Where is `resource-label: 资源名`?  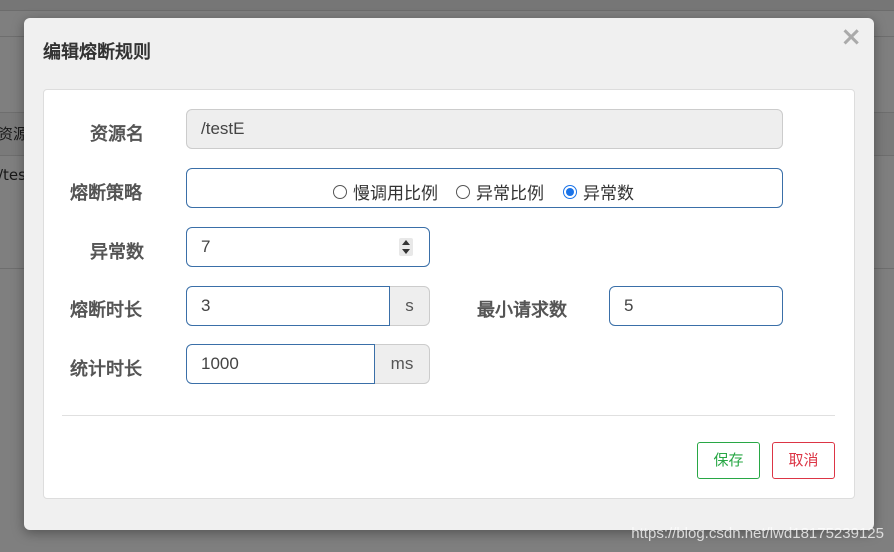 resource-label: 资源名 is located at coordinates (117, 134).